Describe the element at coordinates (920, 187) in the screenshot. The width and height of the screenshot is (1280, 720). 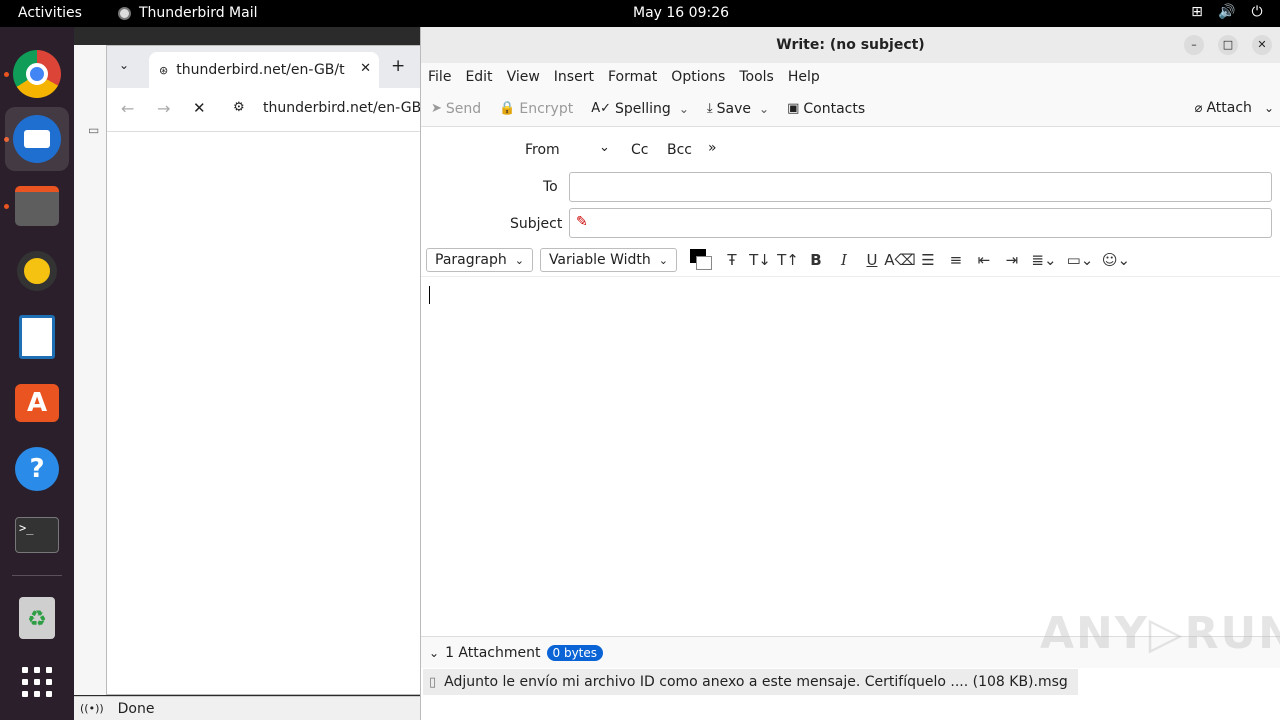
I see `to-input` at that location.